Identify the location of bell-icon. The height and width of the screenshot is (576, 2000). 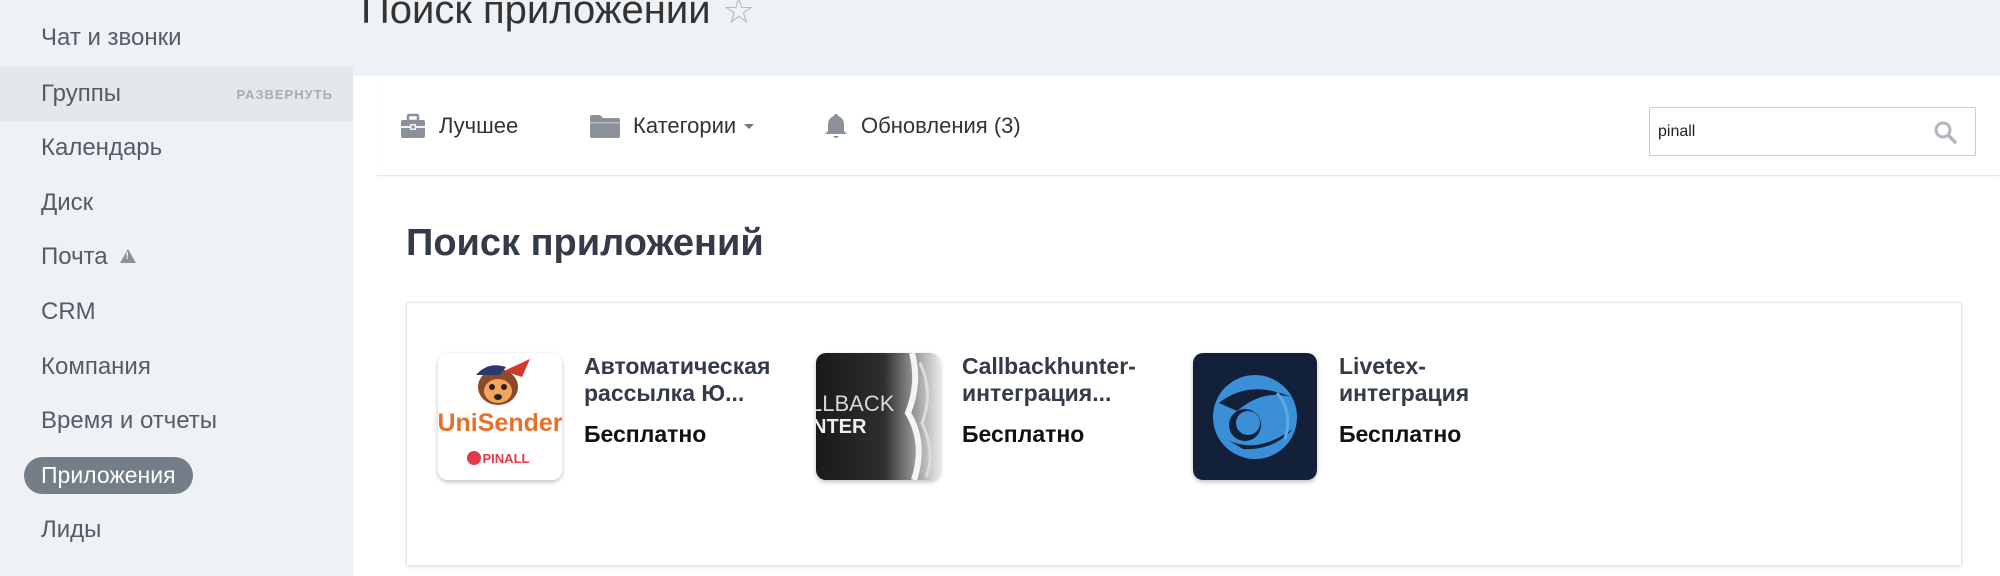
(836, 126).